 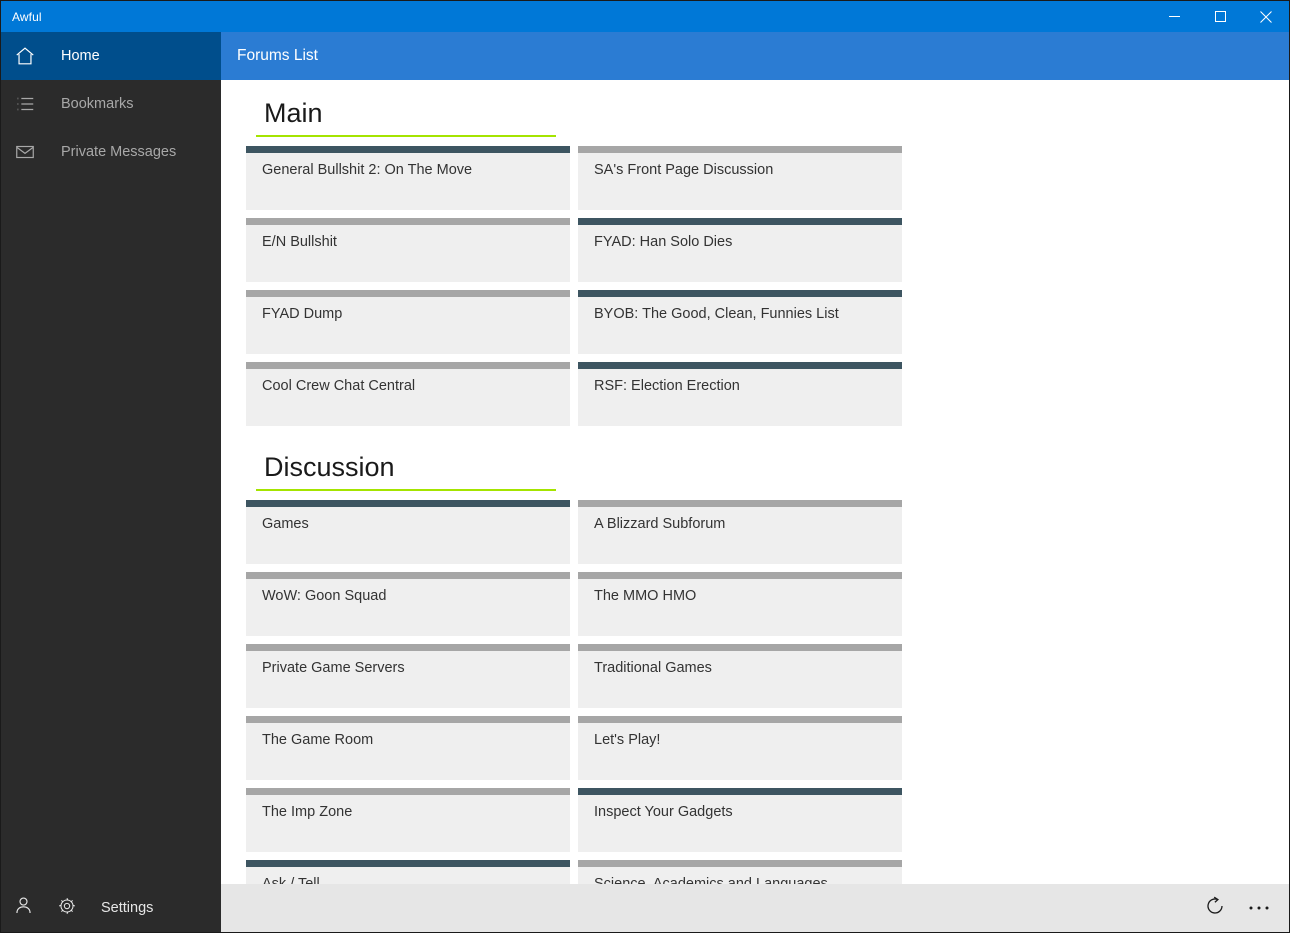 I want to click on forum-card: FYAD: Han Solo Dies, so click(x=740, y=250).